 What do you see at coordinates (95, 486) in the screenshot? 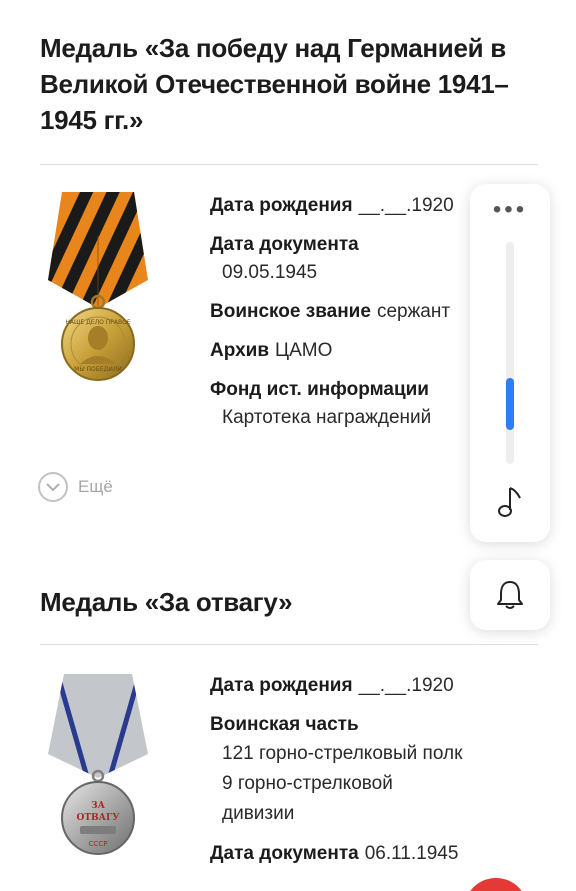
I see `show-more-label: Ещё` at bounding box center [95, 486].